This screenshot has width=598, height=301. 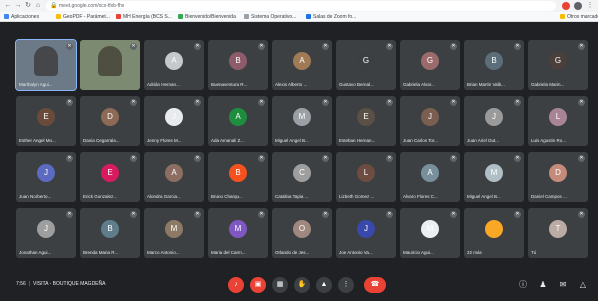 What do you see at coordinates (590, 6) in the screenshot?
I see `menu-icon: ⋮` at bounding box center [590, 6].